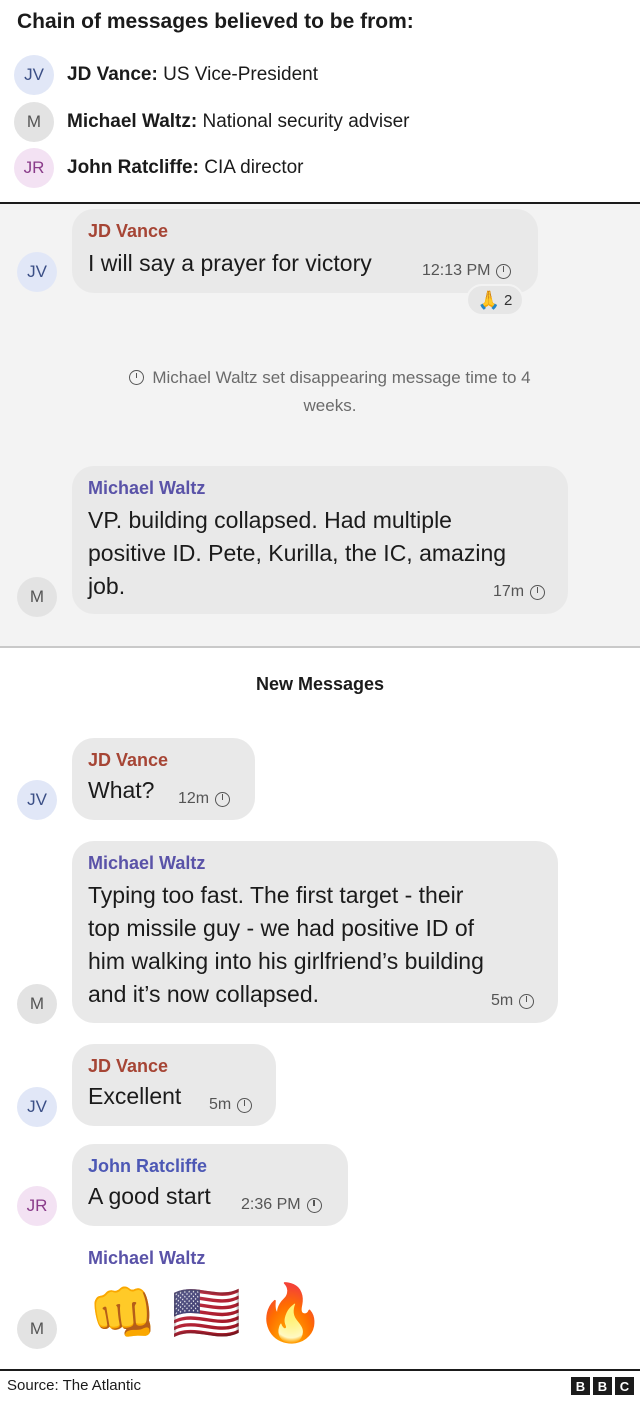 Image resolution: width=640 pixels, height=1401 pixels. What do you see at coordinates (237, 74) in the screenshot?
I see `legend-role: US Vice-President` at bounding box center [237, 74].